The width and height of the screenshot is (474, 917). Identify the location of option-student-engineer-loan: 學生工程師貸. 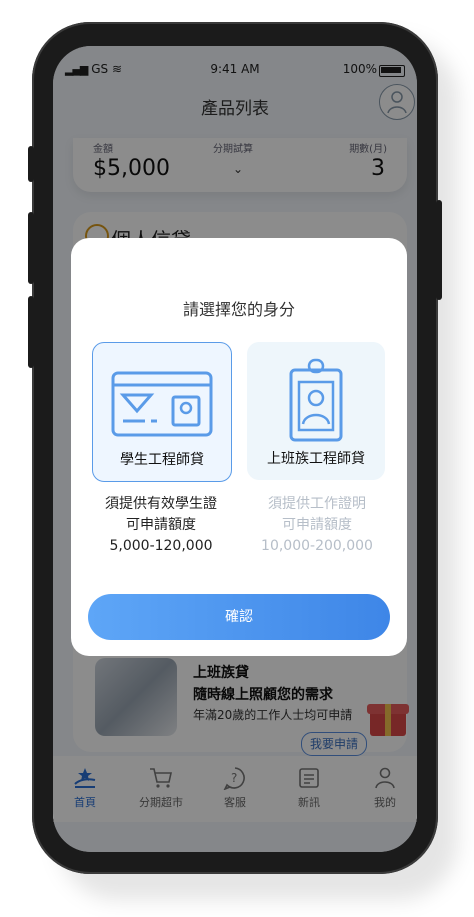
(162, 412).